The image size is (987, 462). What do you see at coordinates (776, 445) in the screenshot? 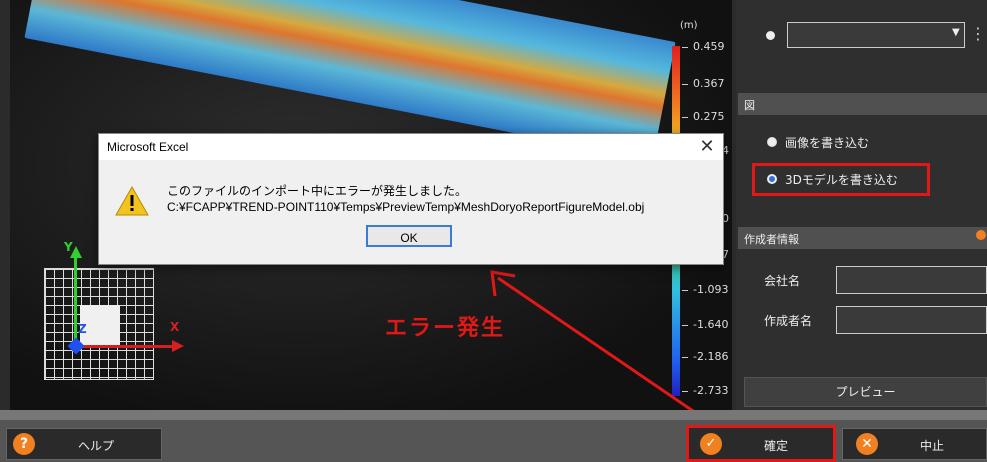
I see `confirm-label: 確定` at bounding box center [776, 445].